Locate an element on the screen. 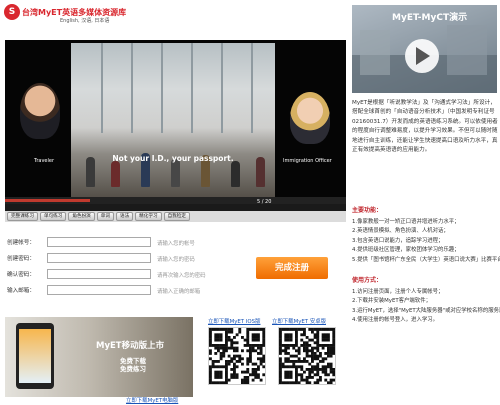 The width and height of the screenshot is (500, 405). practice-tab: 精化学习 is located at coordinates (148, 216).